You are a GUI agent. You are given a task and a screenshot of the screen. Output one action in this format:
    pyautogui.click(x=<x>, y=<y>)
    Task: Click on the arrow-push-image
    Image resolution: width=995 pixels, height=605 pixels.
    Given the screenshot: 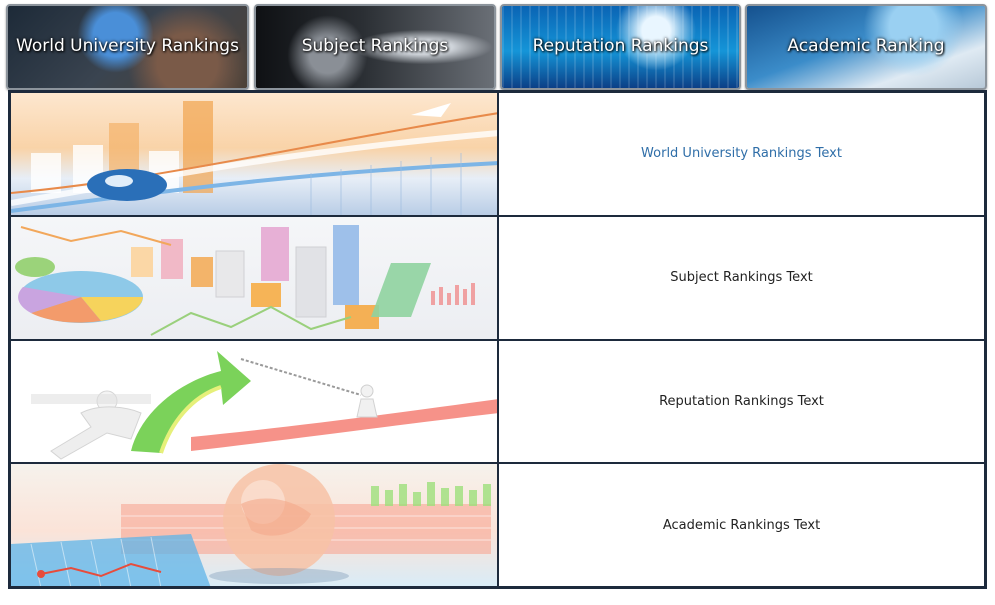 What is the action you would take?
    pyautogui.click(x=254, y=401)
    